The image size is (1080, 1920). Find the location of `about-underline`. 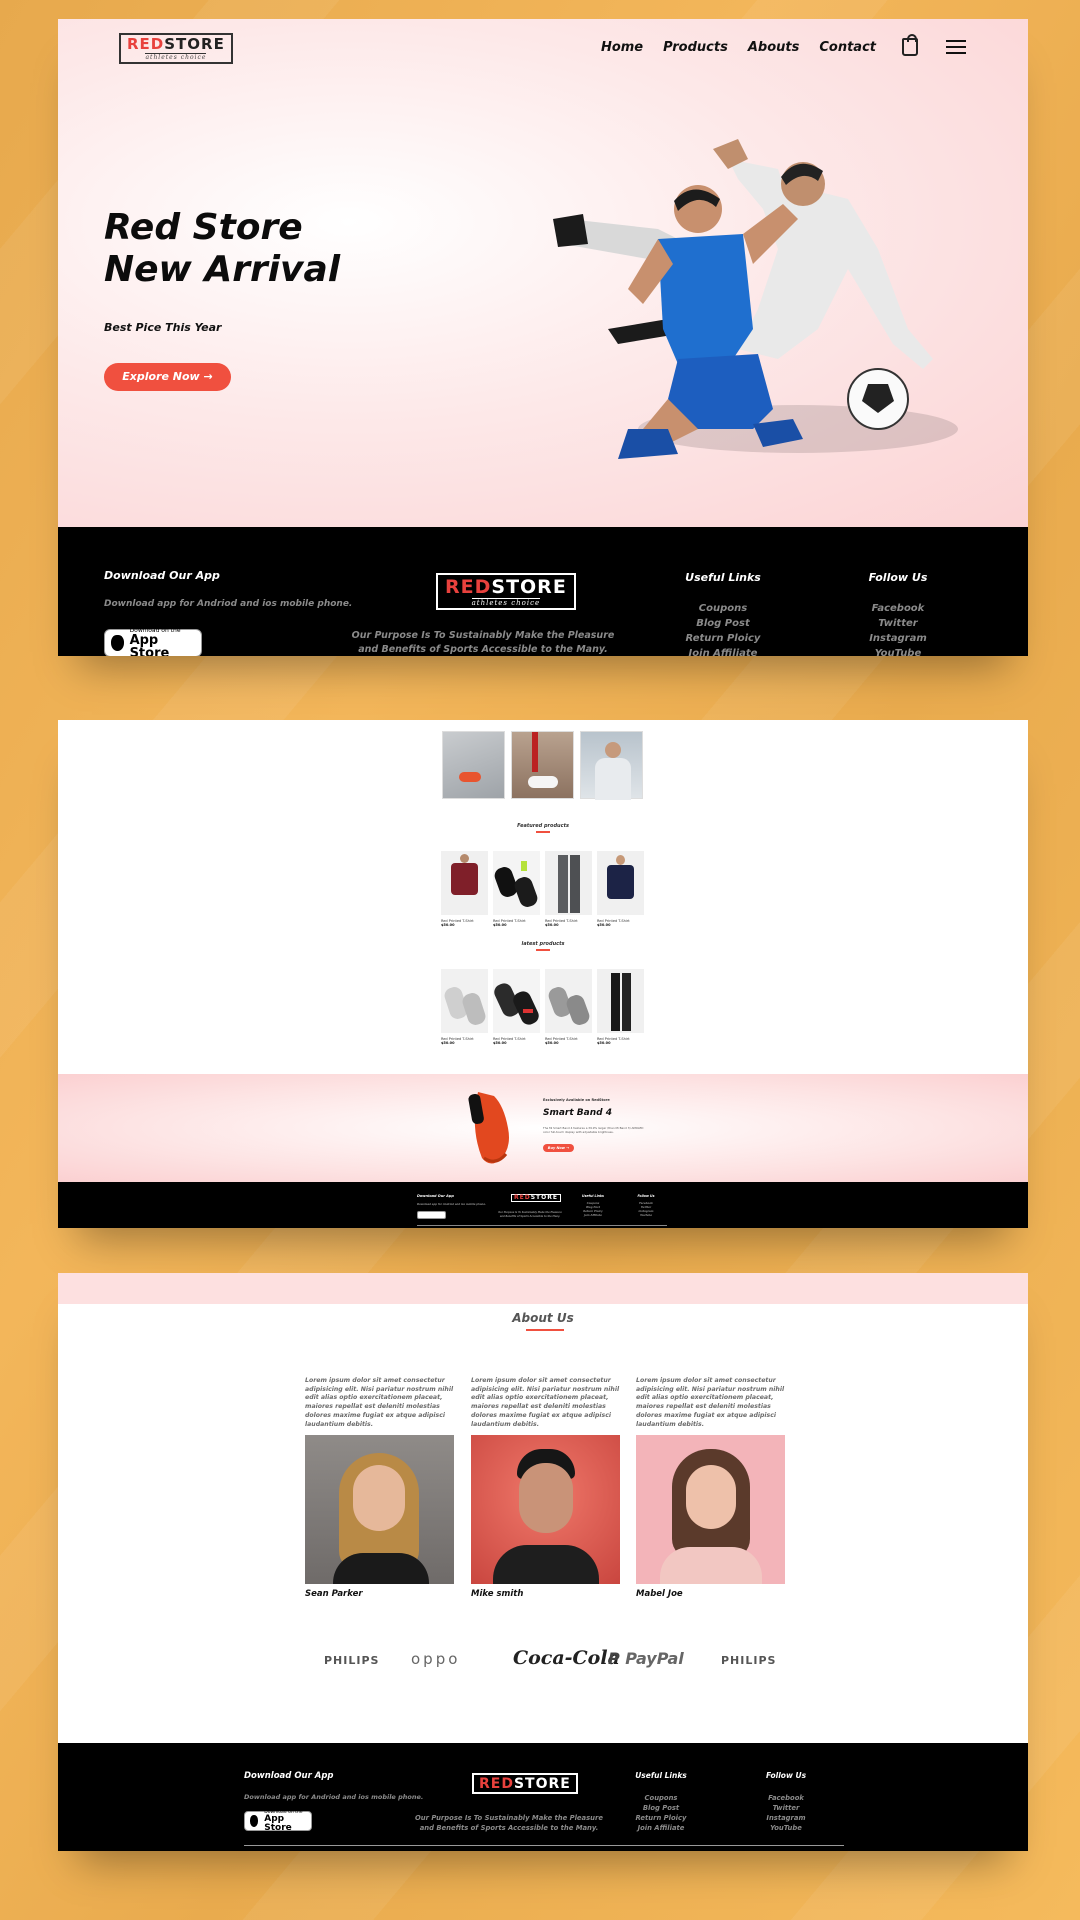

about-underline is located at coordinates (545, 1330).